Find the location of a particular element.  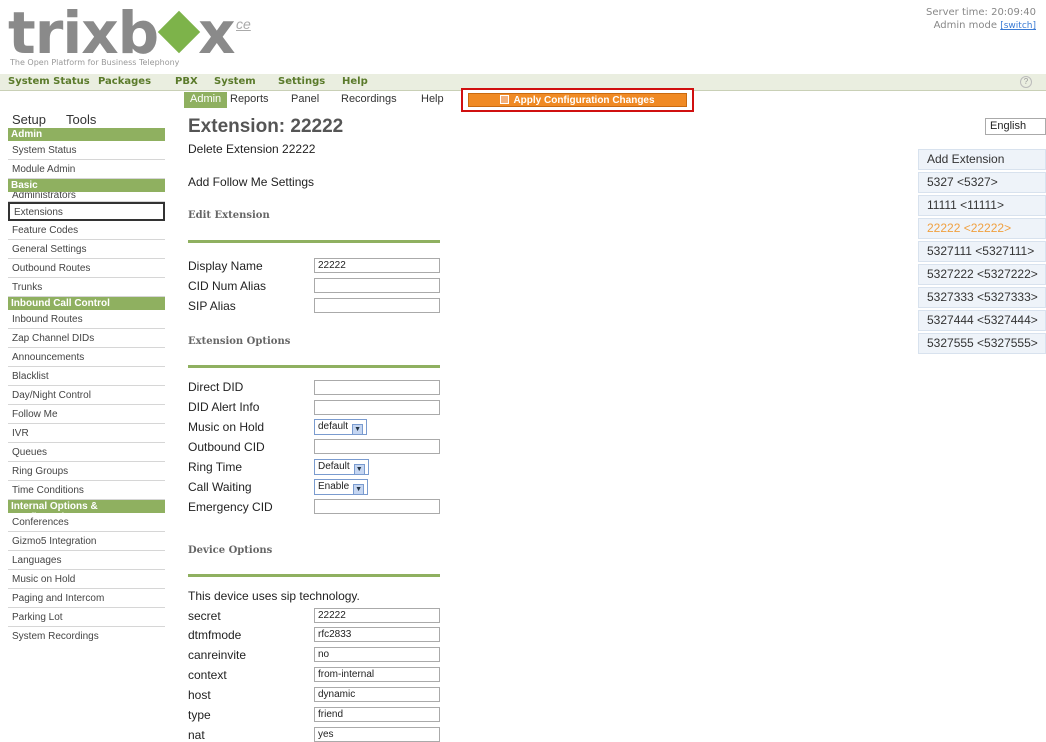

top-menu-system-status: System Status is located at coordinates (49, 81).